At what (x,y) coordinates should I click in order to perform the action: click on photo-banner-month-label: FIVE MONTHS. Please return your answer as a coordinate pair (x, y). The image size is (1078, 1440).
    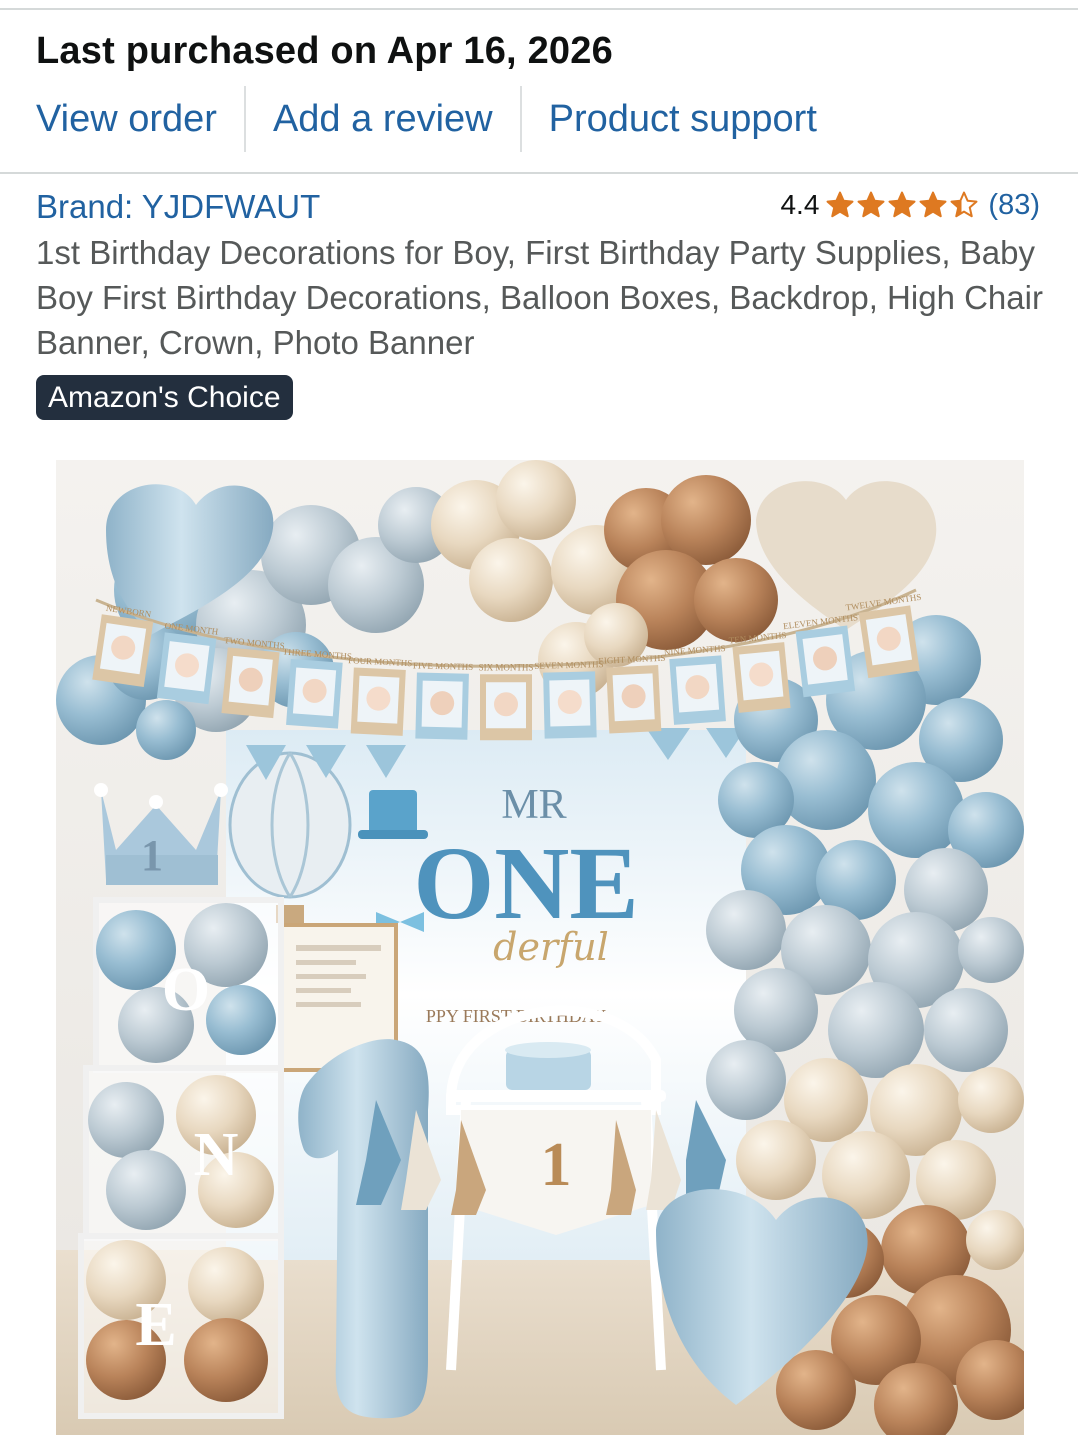
    Looking at the image, I should click on (443, 665).